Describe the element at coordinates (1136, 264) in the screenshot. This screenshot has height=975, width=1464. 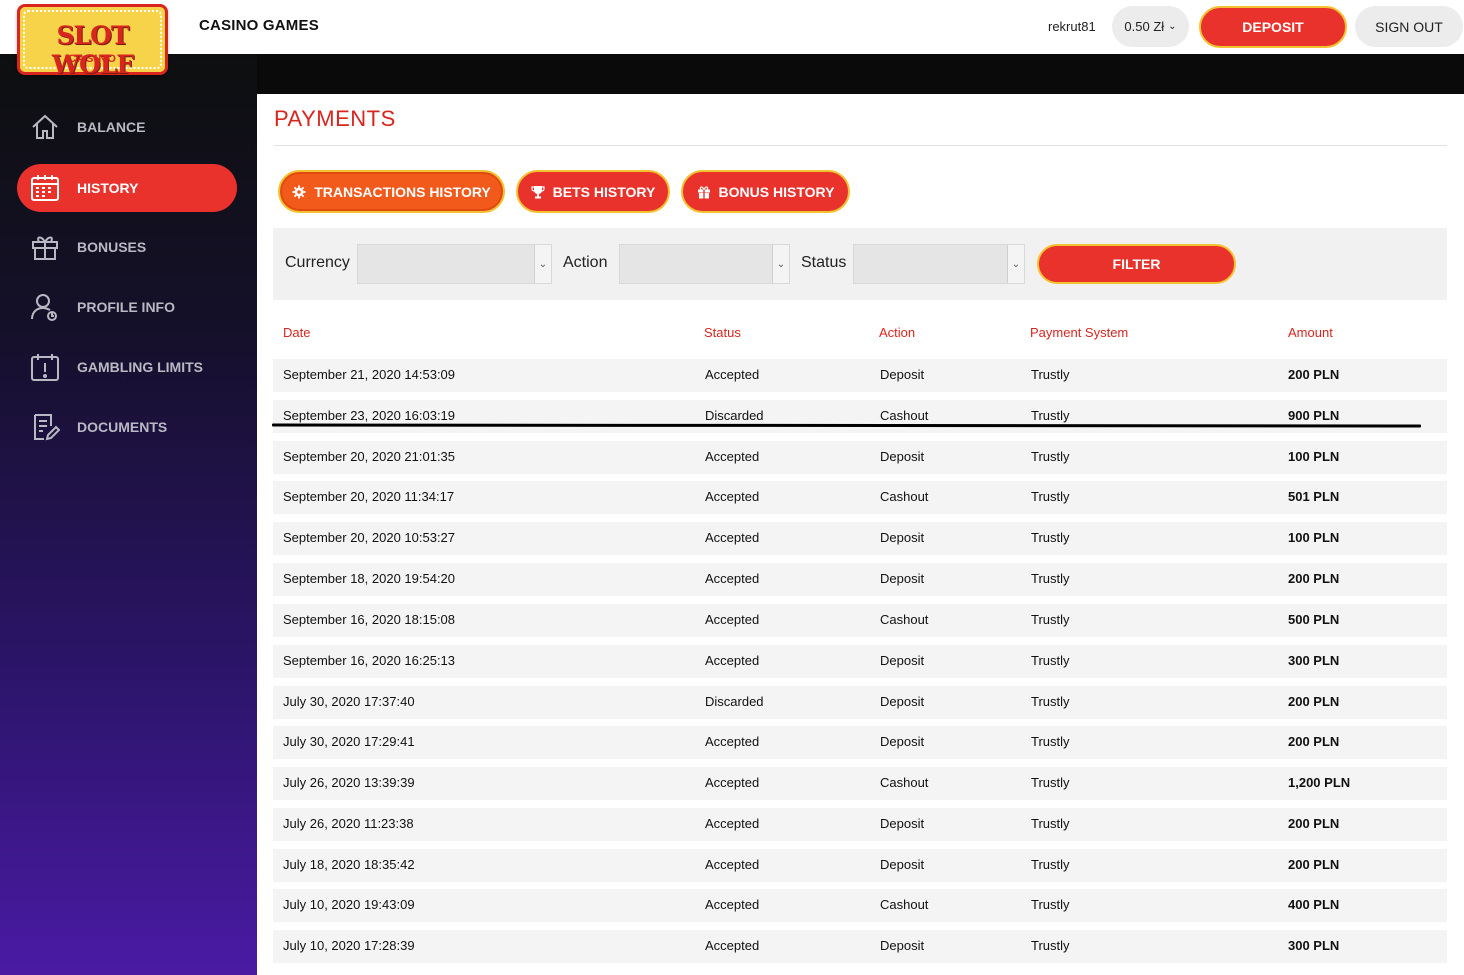
I see `filter-button: FILTER` at that location.